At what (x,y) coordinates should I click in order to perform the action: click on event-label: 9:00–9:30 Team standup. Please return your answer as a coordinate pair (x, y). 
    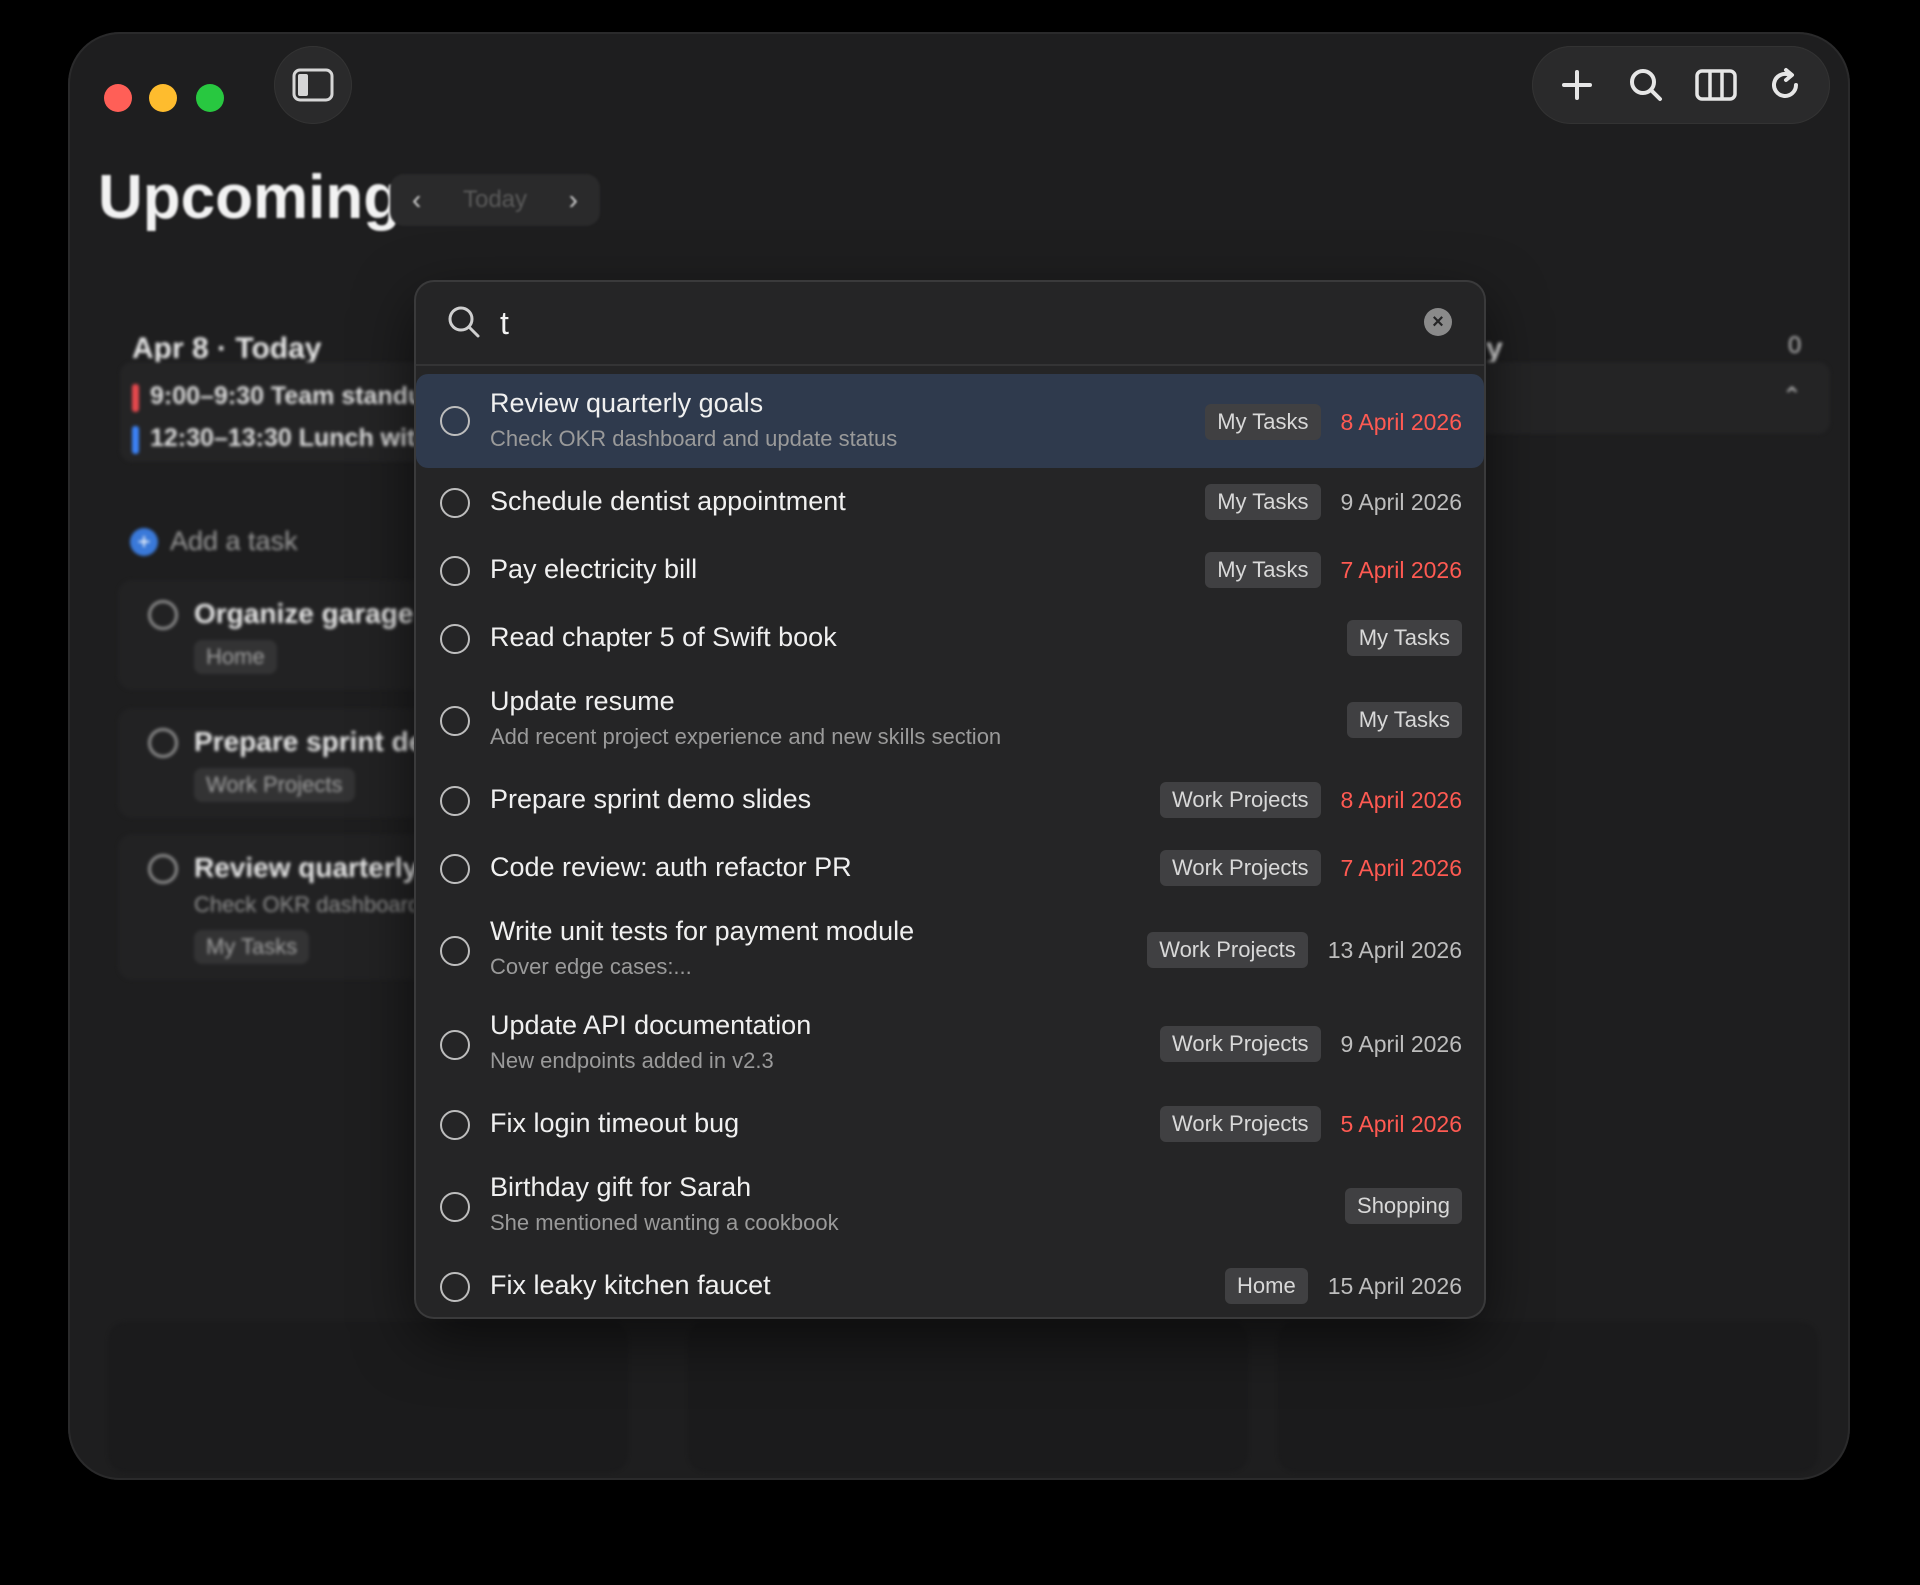
    Looking at the image, I should click on (294, 396).